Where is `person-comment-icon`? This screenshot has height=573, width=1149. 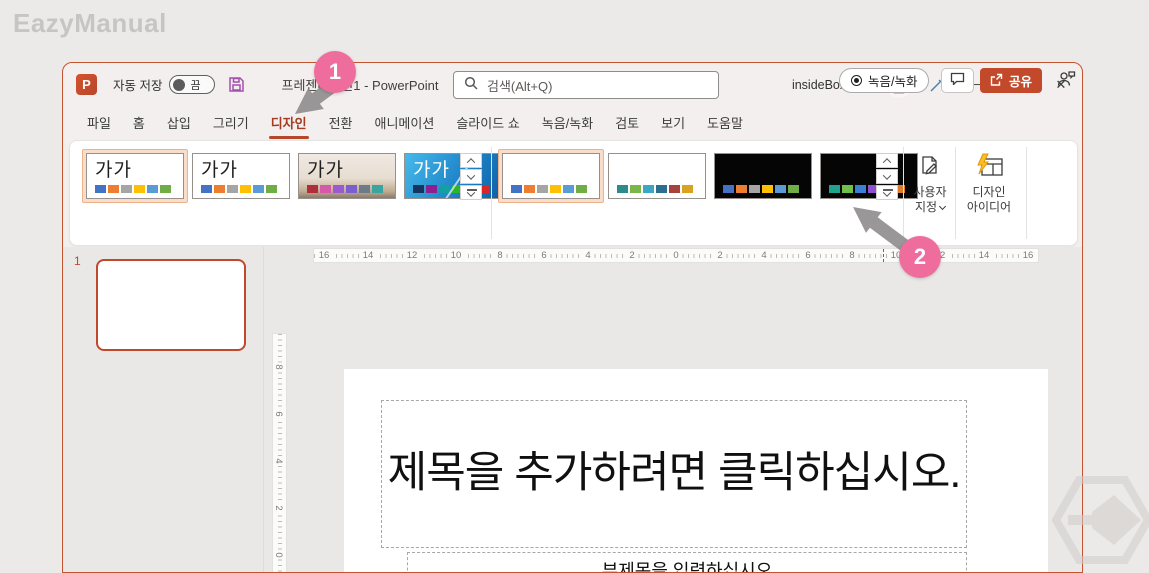
person-comment-icon is located at coordinates (1066, 81).